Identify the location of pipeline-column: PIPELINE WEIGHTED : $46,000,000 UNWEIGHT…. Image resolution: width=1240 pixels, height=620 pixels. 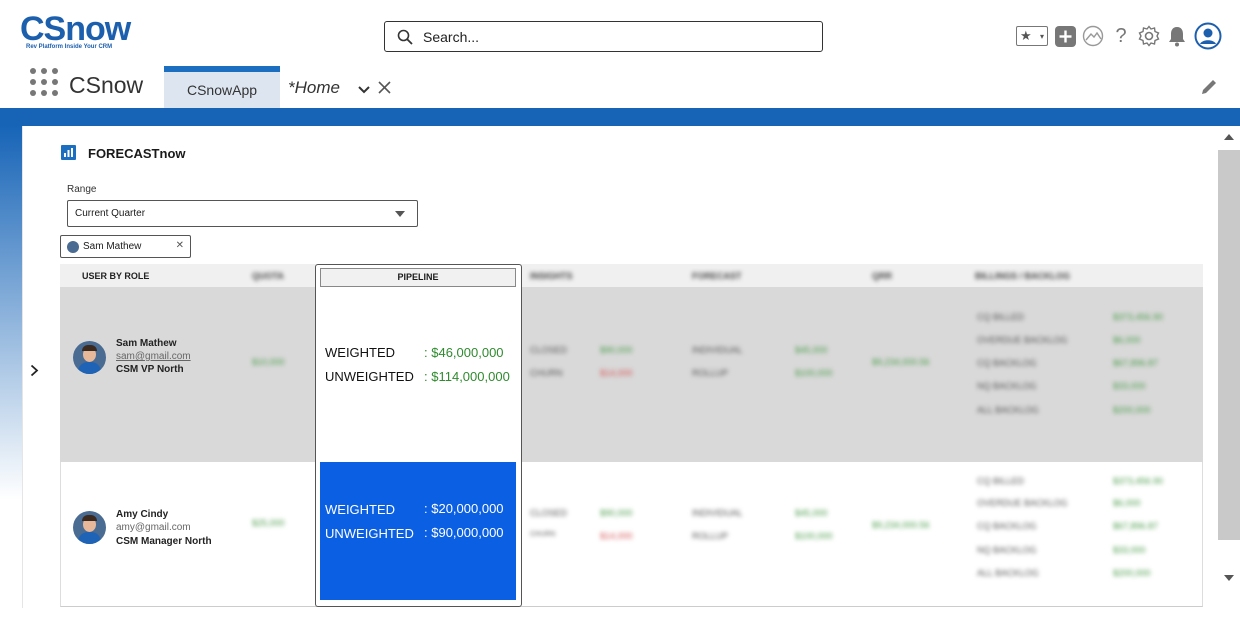
(418, 435).